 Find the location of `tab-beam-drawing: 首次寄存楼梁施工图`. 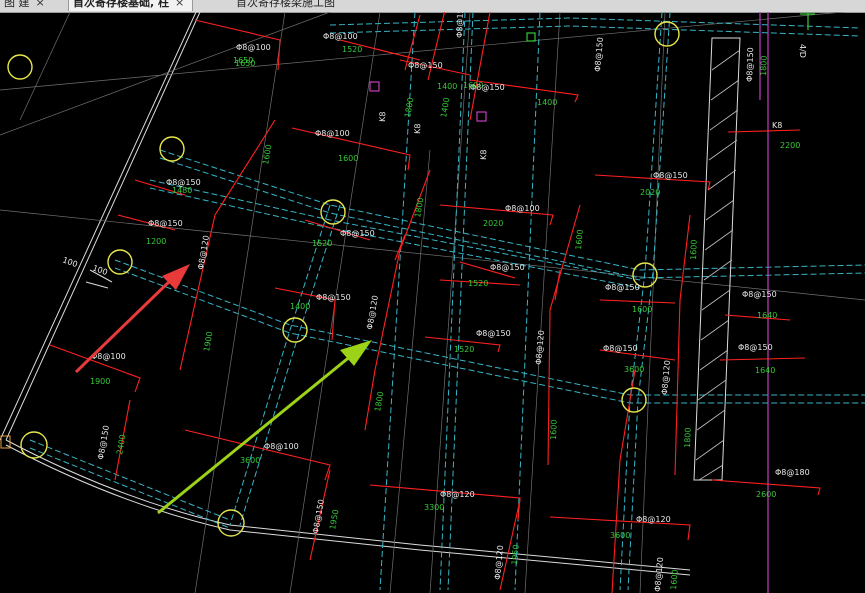

tab-beam-drawing: 首次寄存楼梁施工图 is located at coordinates (287, 5).